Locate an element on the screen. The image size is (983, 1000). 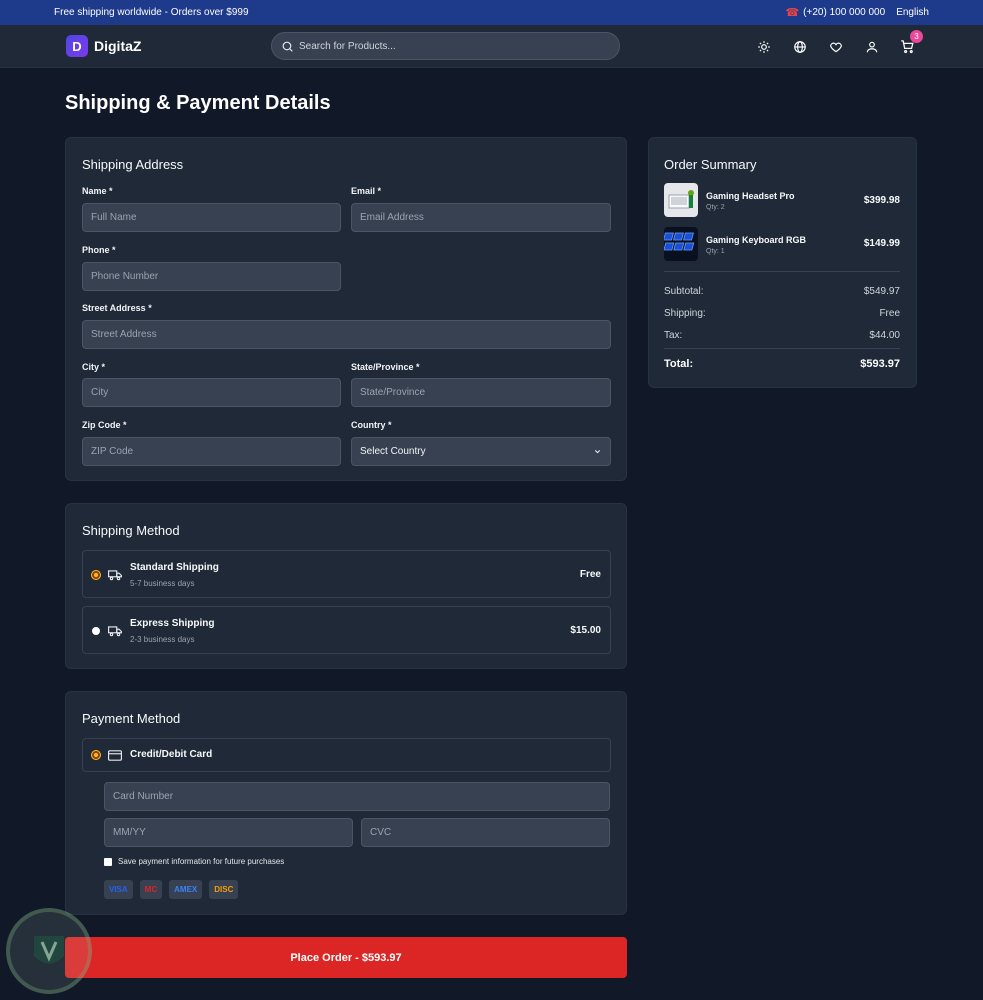
logo-mark: D is located at coordinates (77, 46).